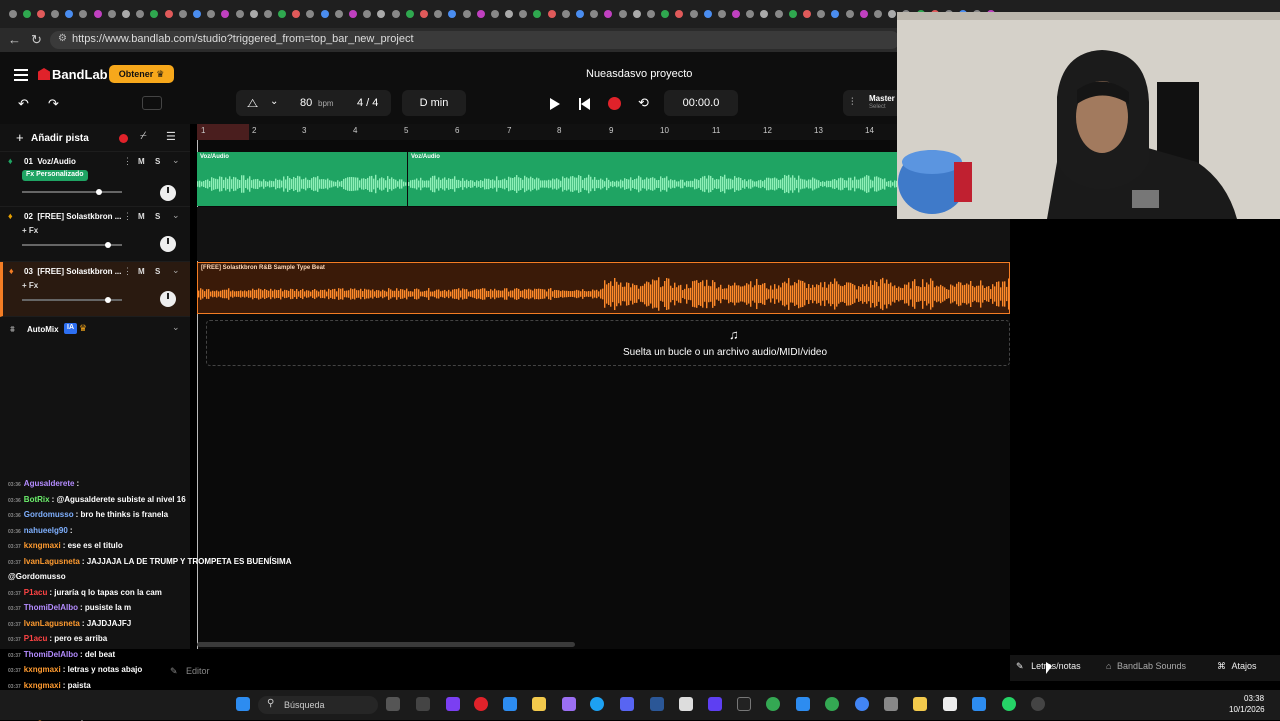  What do you see at coordinates (95, 289) in the screenshot?
I see `track-row-3: ♦ 03 [FREE] Solastkbron ... ⋮ M S ⌄ + Fx` at bounding box center [95, 289].